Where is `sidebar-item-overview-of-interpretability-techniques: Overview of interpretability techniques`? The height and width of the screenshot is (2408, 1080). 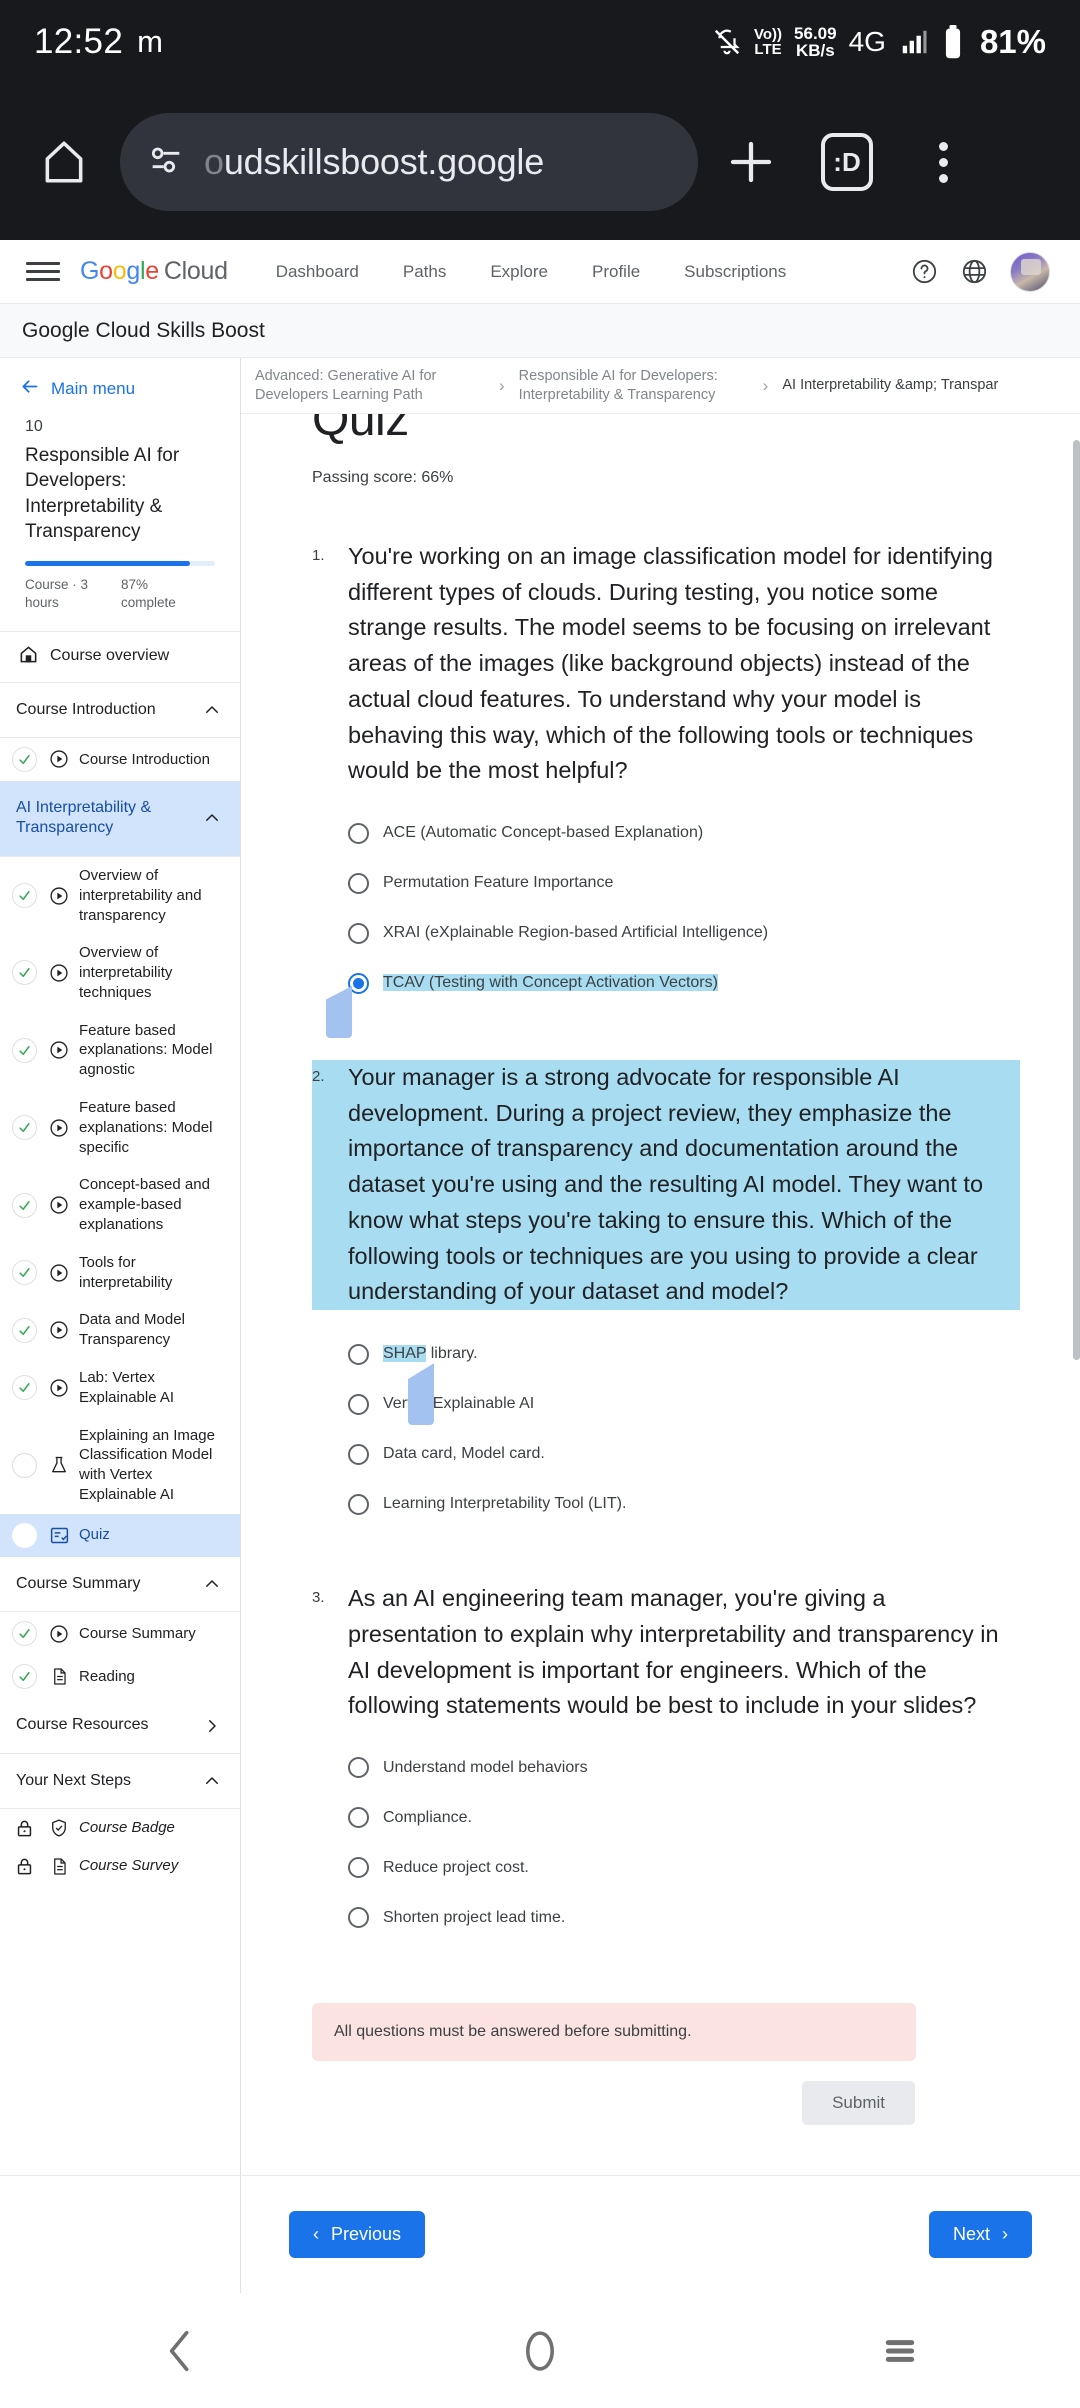 sidebar-item-overview-of-interpretability-techniques: Overview of interpretability techniques is located at coordinates (120, 972).